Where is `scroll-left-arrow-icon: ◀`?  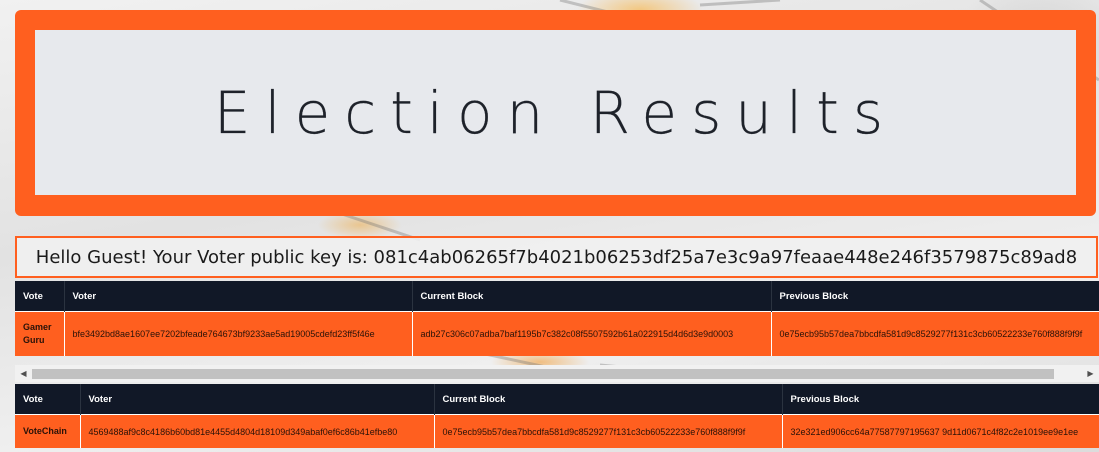
scroll-left-arrow-icon: ◀ is located at coordinates (23, 373).